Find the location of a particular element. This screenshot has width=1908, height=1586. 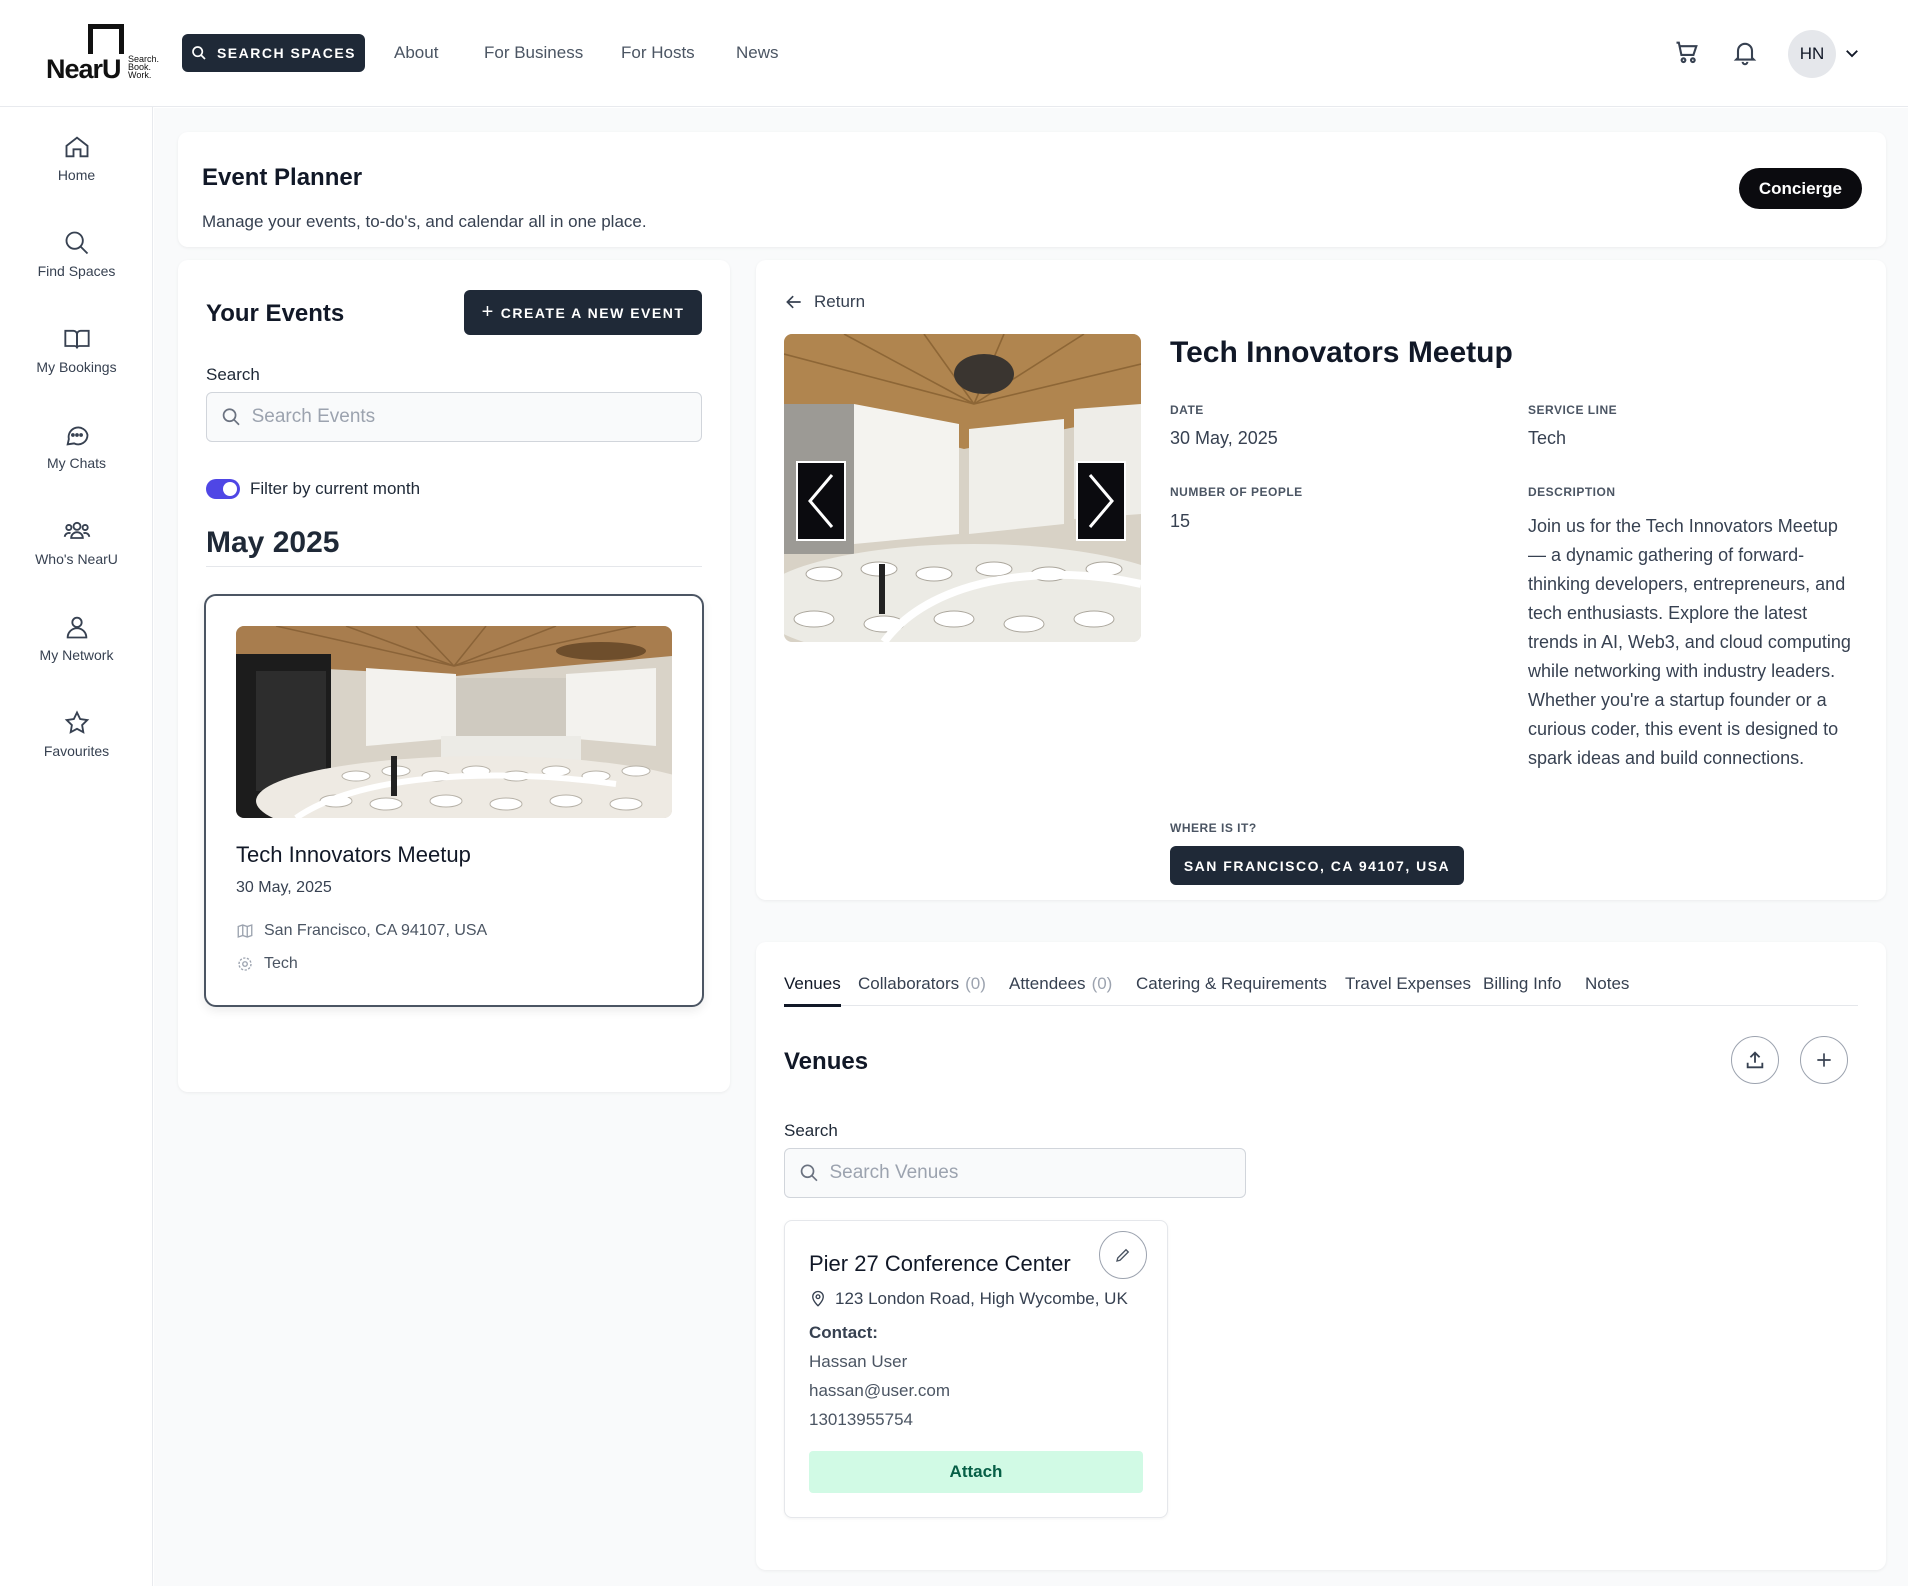

tab-catering: Catering & Requirements is located at coordinates (1231, 984).